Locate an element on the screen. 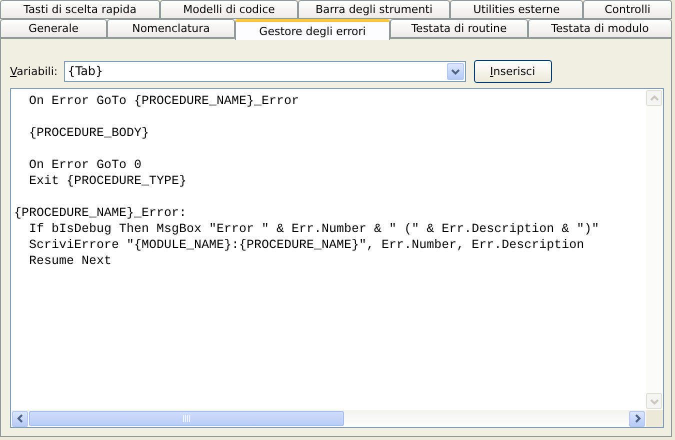 The height and width of the screenshot is (440, 675). scroll-left-icon is located at coordinates (20, 418).